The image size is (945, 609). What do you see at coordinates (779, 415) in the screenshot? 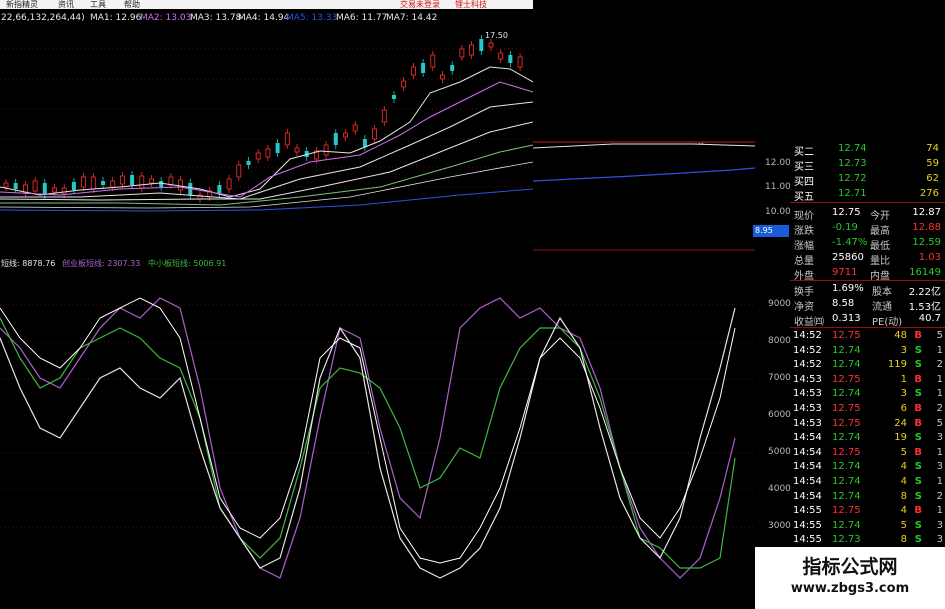
I see `indicator-tick: 6000` at bounding box center [779, 415].